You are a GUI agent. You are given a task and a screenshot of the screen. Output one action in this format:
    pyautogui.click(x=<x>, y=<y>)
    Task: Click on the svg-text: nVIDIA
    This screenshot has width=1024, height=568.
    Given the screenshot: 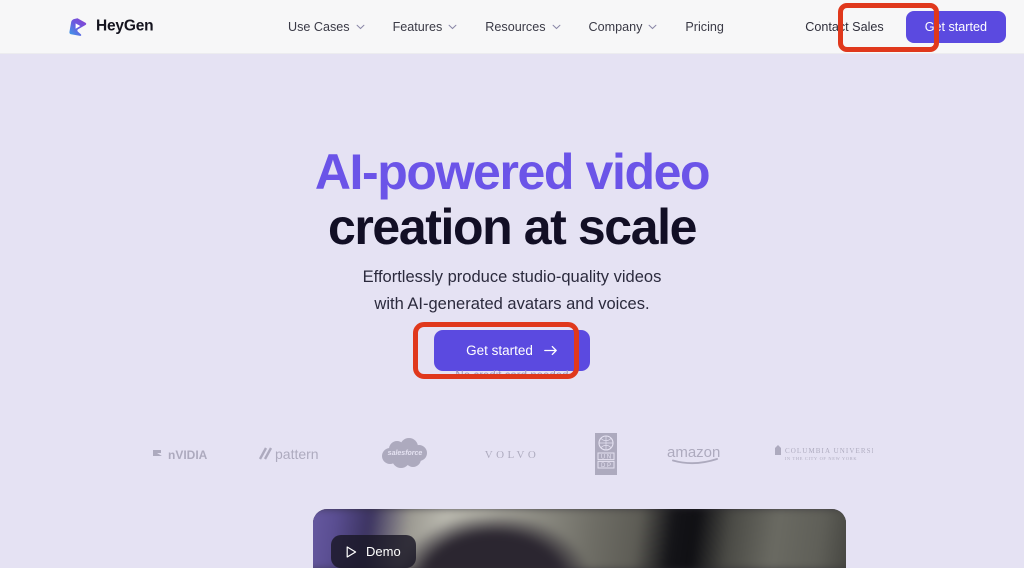 What is the action you would take?
    pyautogui.click(x=188, y=455)
    